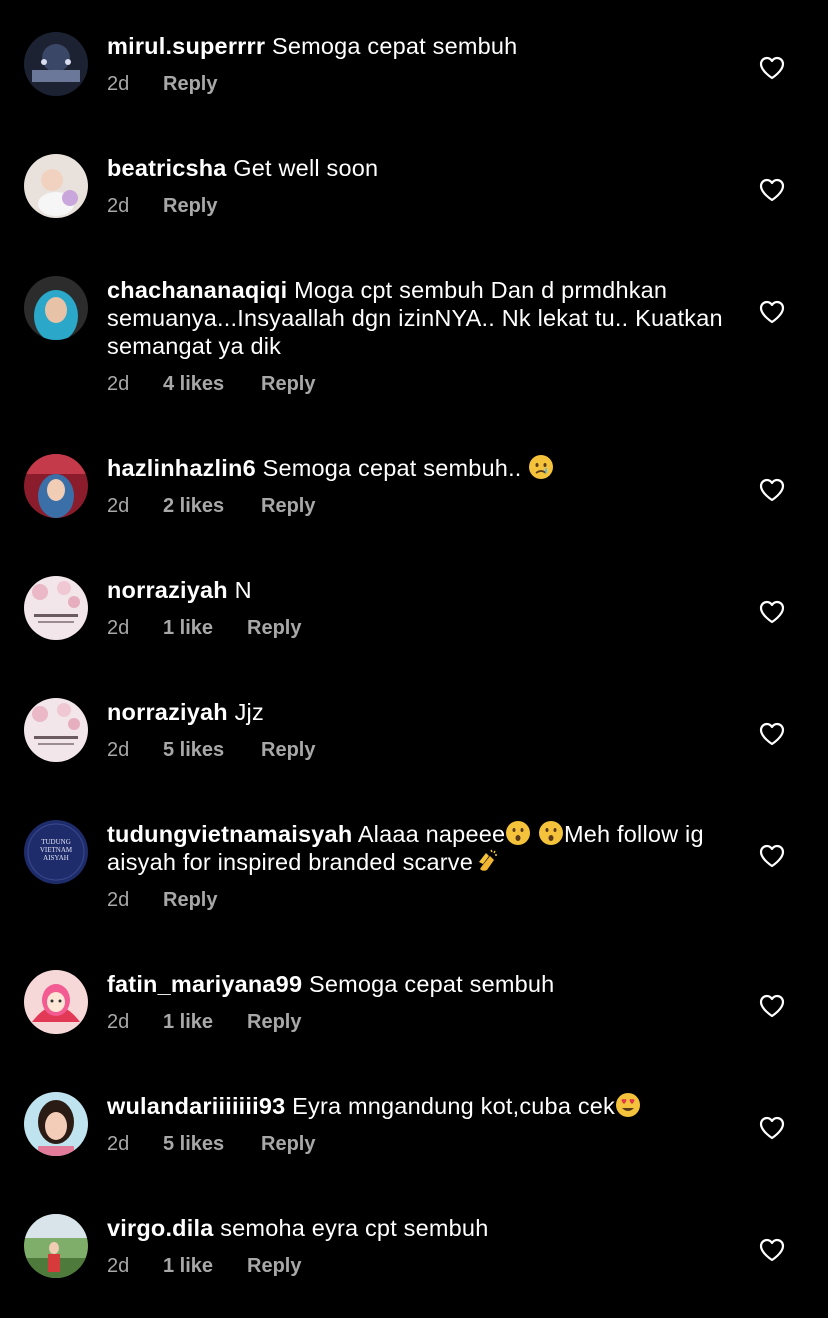 The height and width of the screenshot is (1318, 828). I want to click on comment-text: fatin_mariyana99 Semoga cepat sembuh, so click(422, 984).